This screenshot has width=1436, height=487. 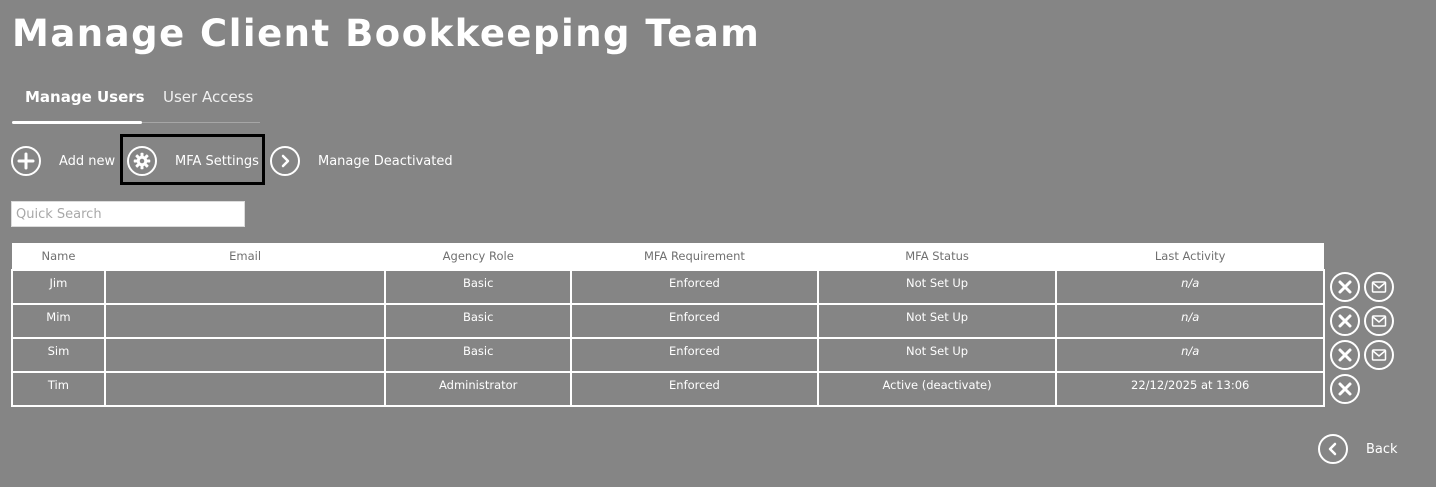 I want to click on column-header-last-activity: Last Activity, so click(x=1190, y=256).